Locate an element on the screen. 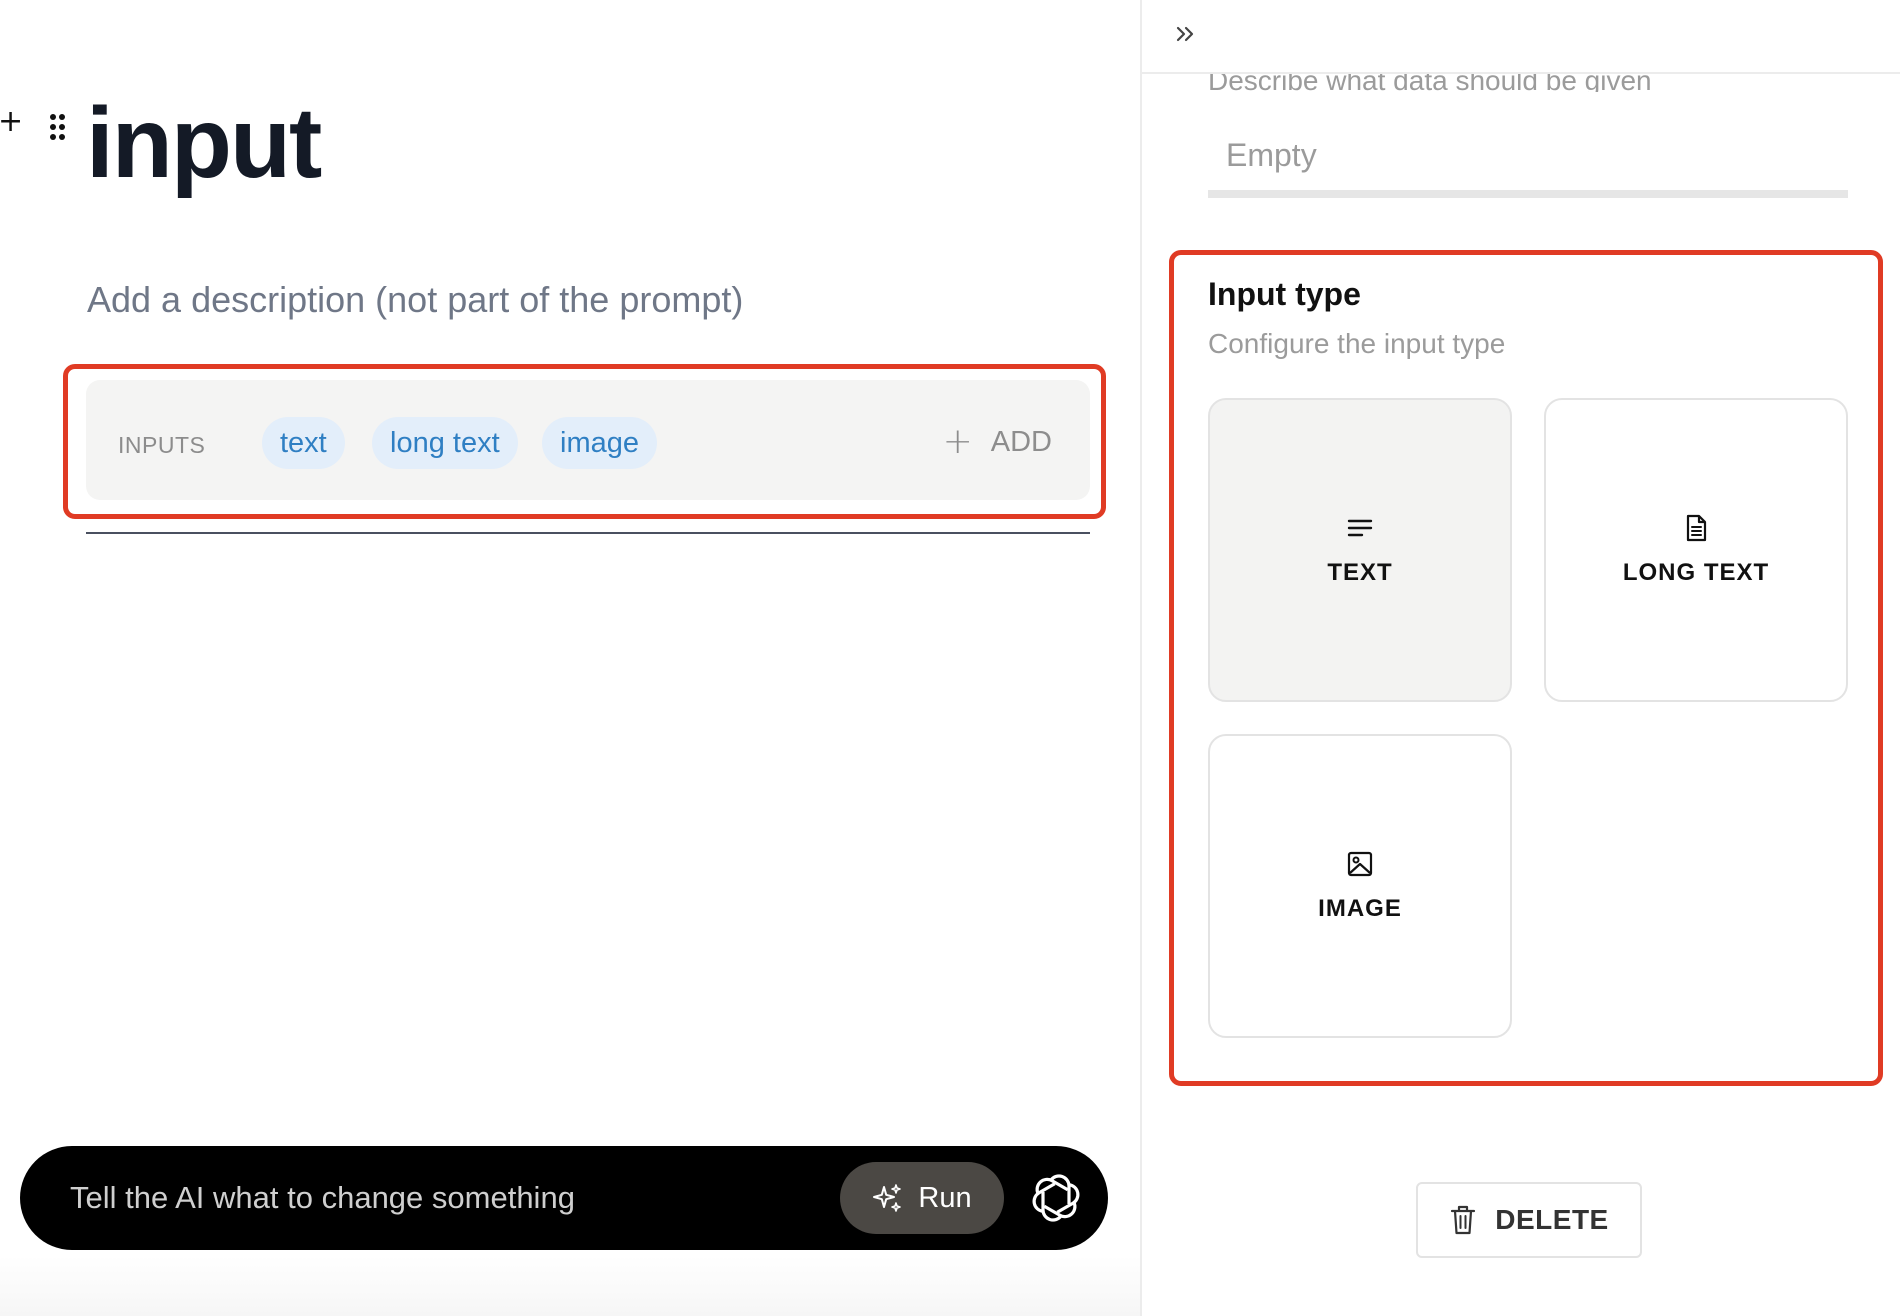 This screenshot has width=1900, height=1316. highlight-box-inputs is located at coordinates (584, 441).